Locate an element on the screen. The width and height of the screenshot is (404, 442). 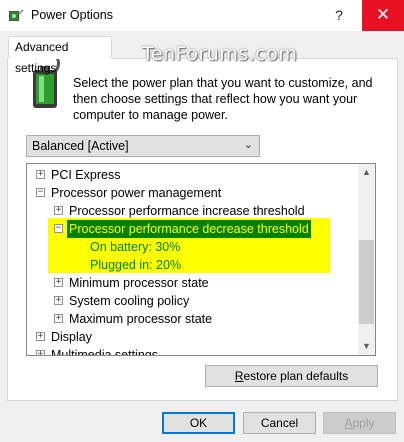
button-label: estore plan defaults is located at coordinates (296, 376).